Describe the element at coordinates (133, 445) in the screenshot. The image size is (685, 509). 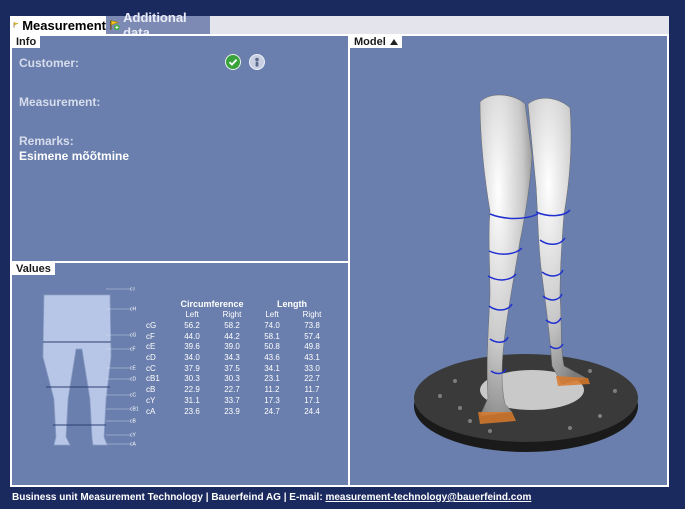
I see `diagram-label: cA` at that location.